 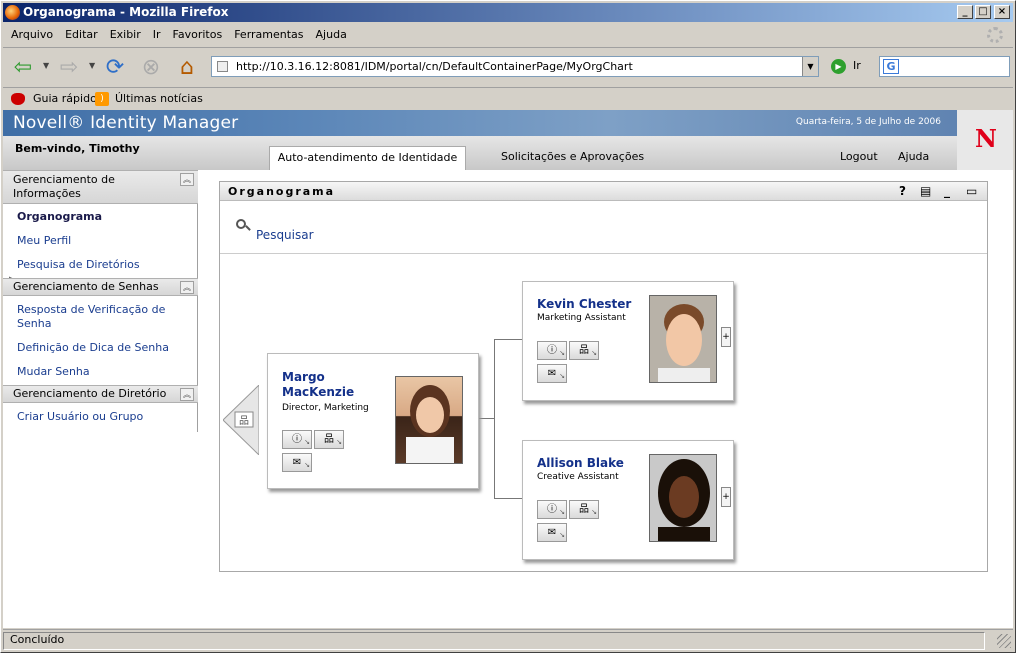 What do you see at coordinates (581, 318) in the screenshot?
I see `person-title: Marketing Assistant` at bounding box center [581, 318].